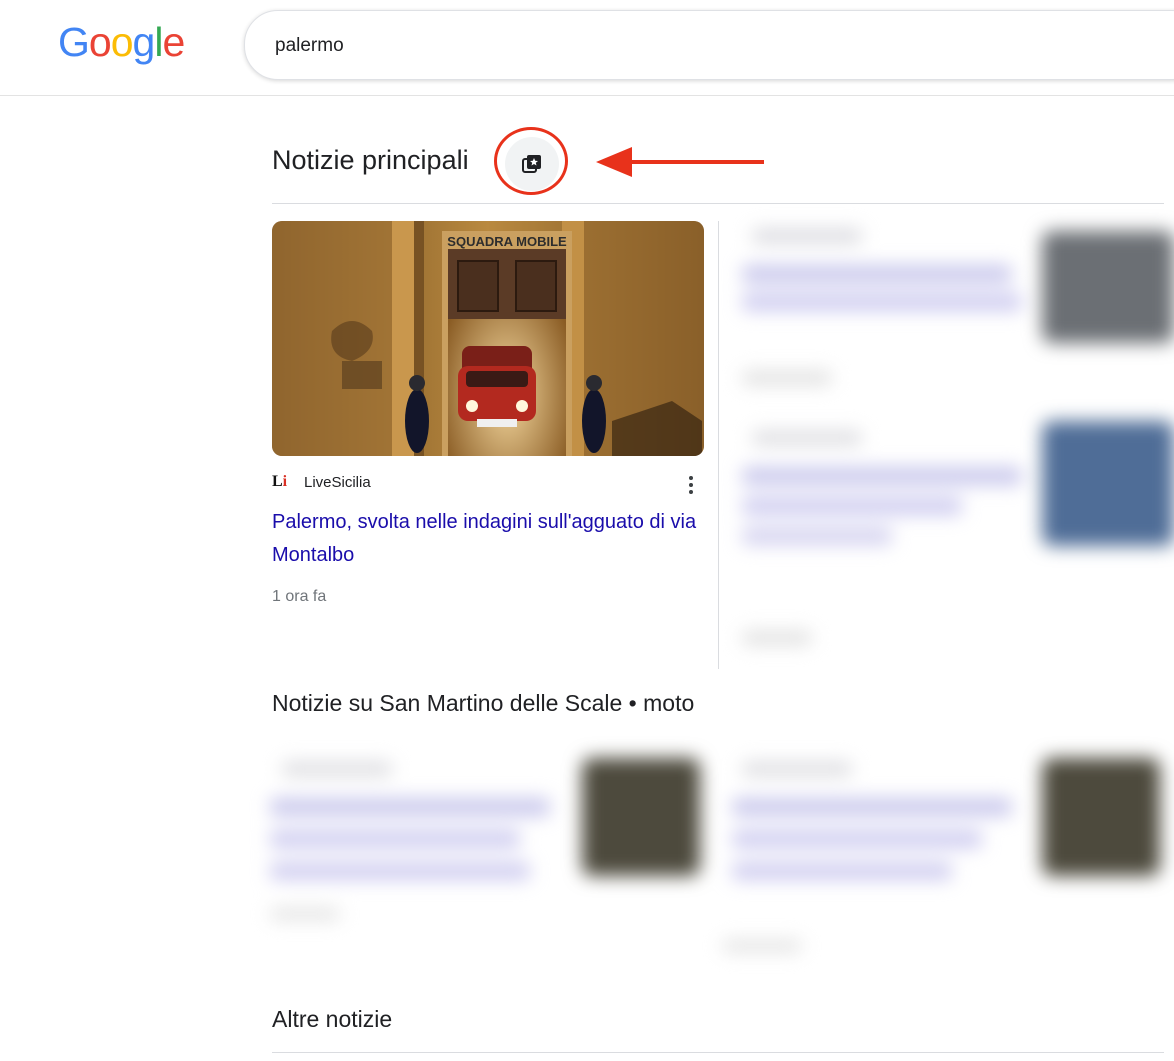 The height and width of the screenshot is (1061, 1174). I want to click on story-source: Li LiveSicilia, so click(321, 482).